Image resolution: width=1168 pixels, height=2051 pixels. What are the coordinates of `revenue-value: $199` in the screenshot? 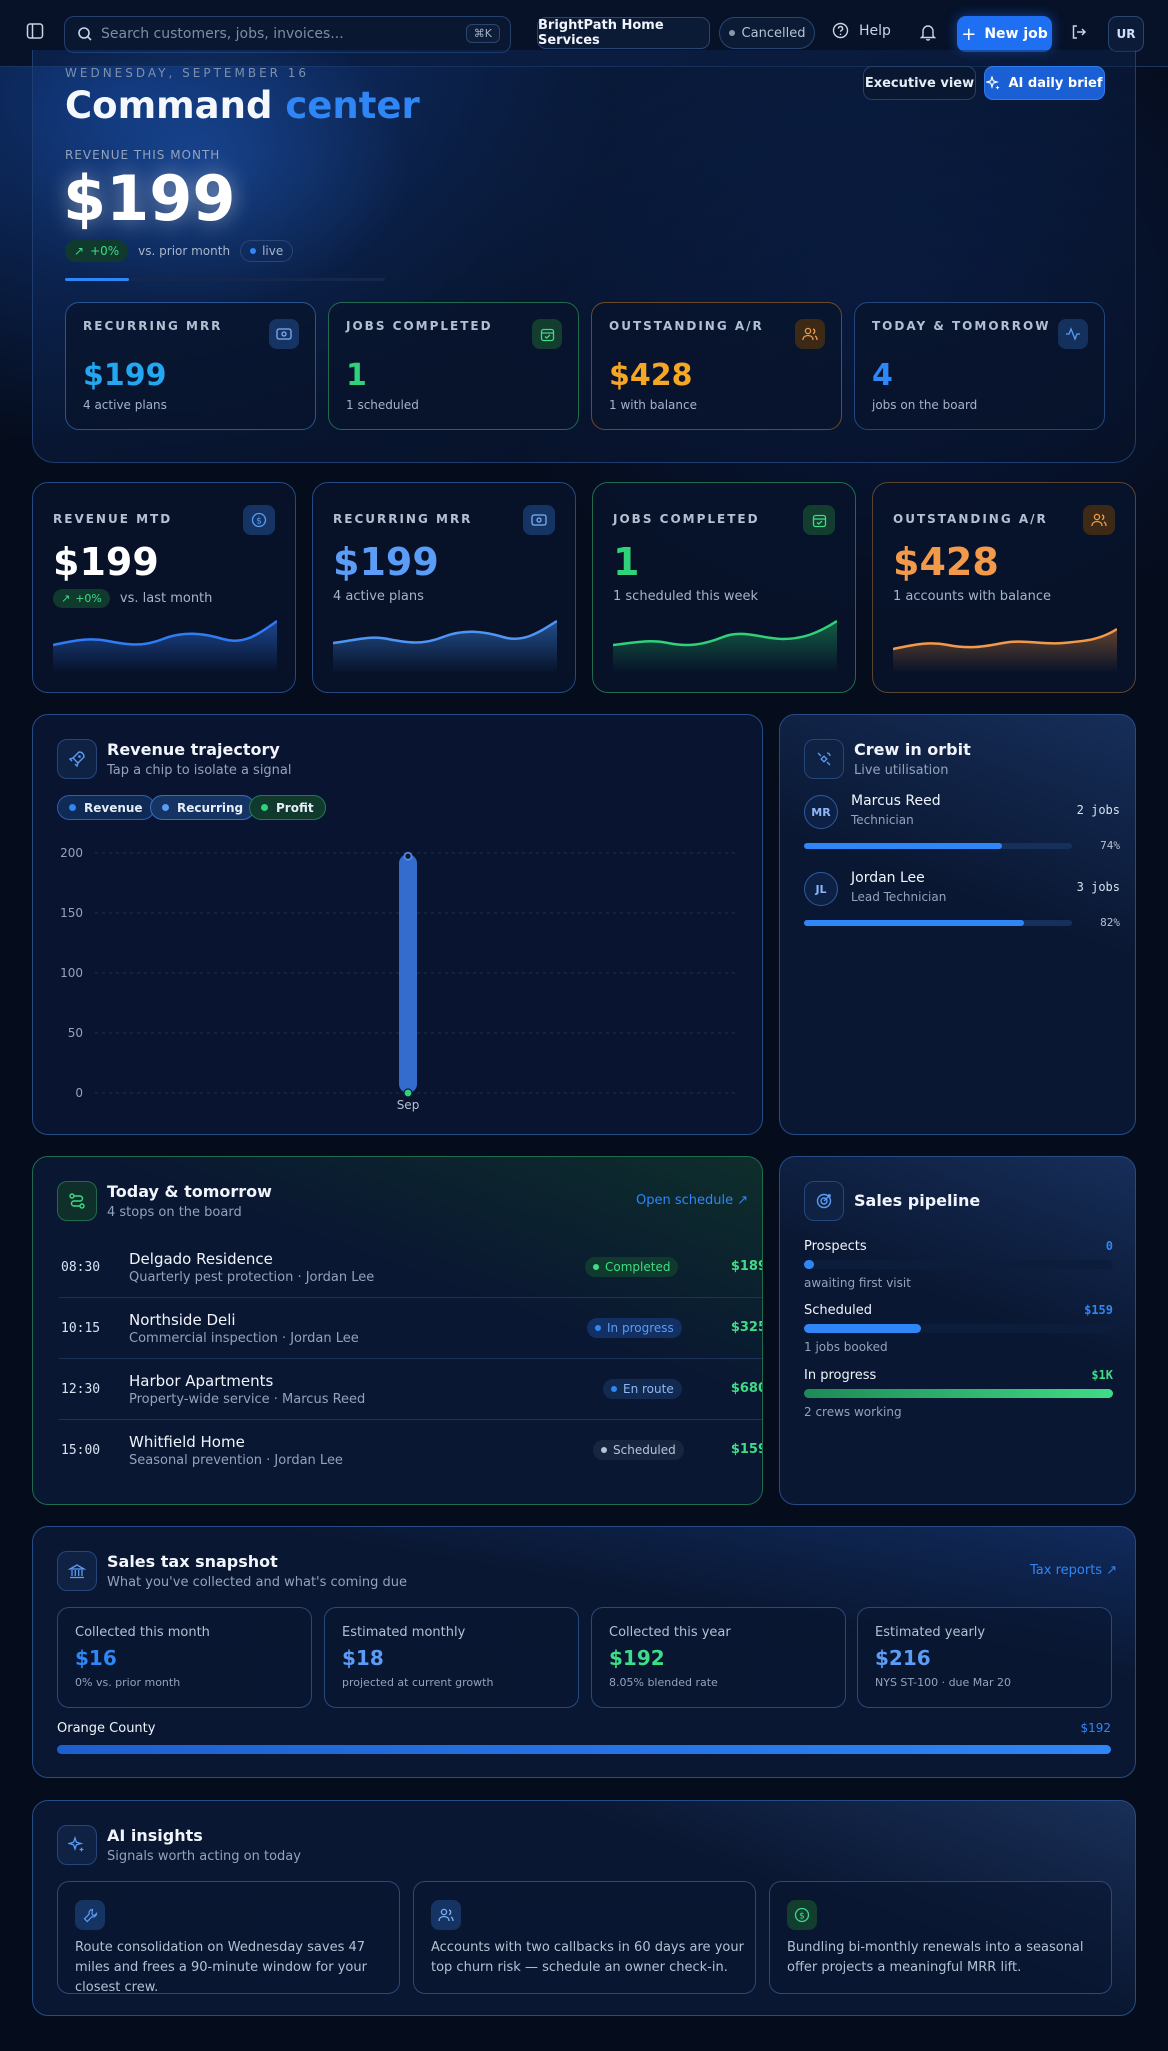 It's located at (149, 198).